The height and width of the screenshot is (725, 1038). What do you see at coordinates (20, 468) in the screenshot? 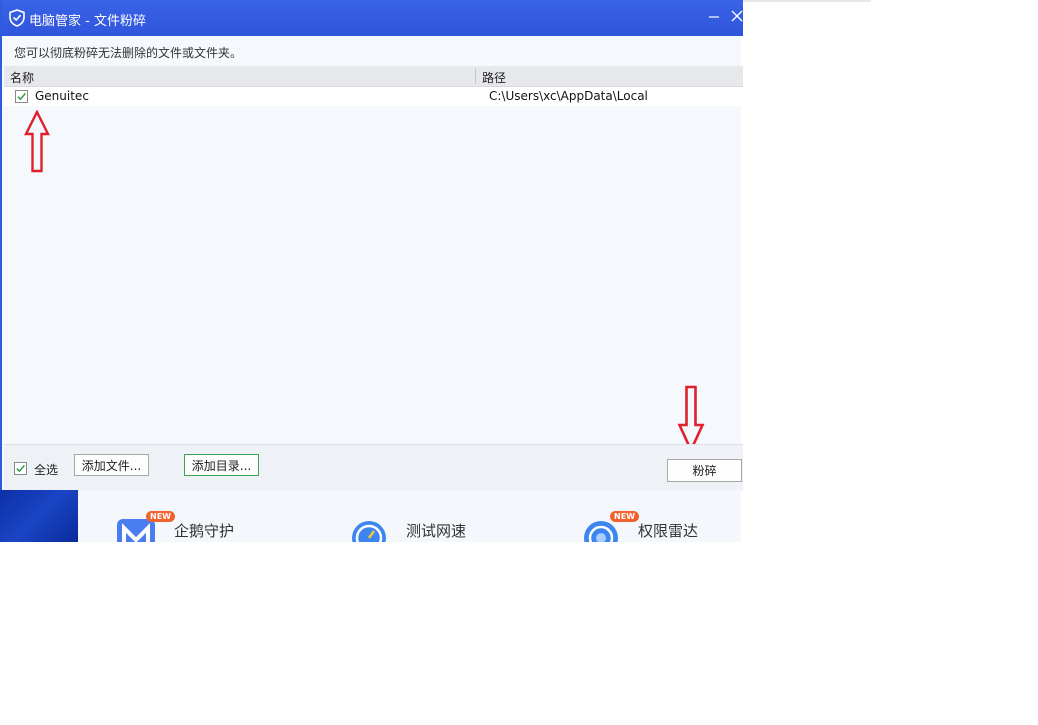
I see `select-all-checkbox` at bounding box center [20, 468].